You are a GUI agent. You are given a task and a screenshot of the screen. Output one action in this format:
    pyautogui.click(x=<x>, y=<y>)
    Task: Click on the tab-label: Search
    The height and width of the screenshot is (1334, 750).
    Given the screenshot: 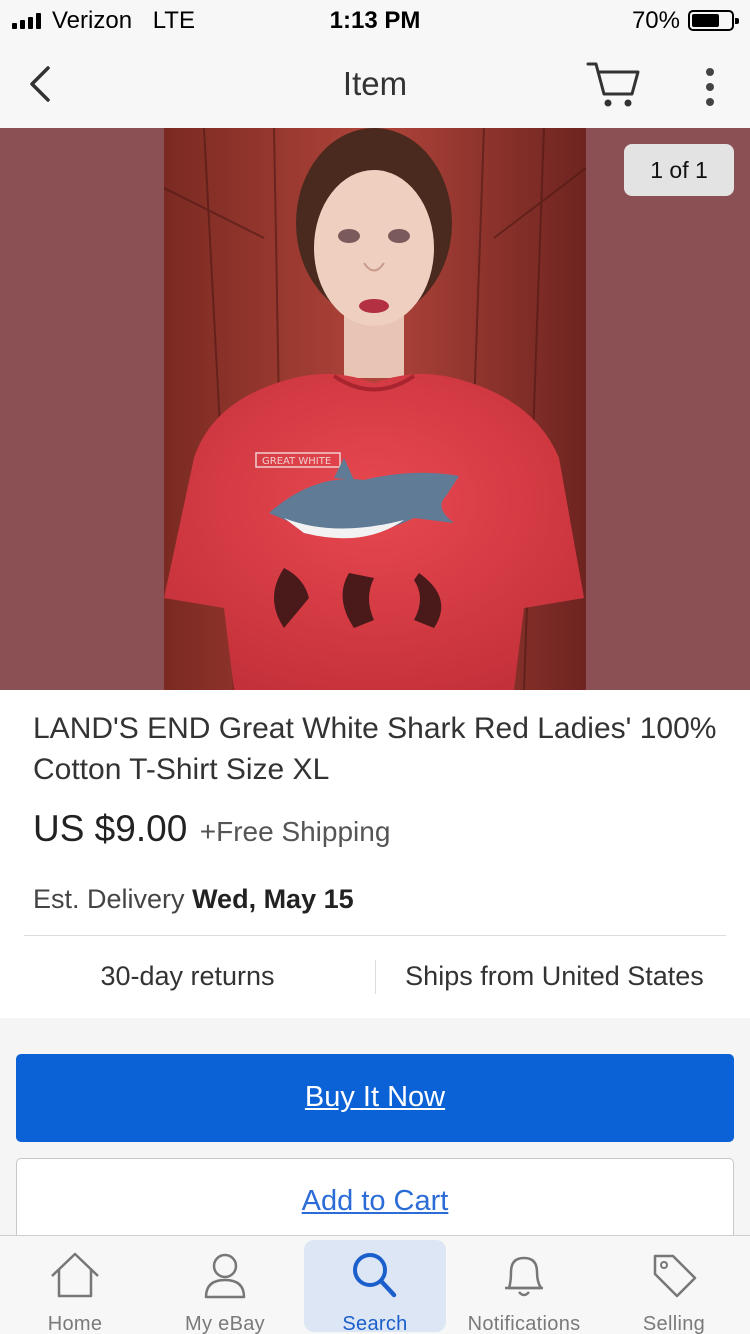 What is the action you would take?
    pyautogui.click(x=375, y=1323)
    